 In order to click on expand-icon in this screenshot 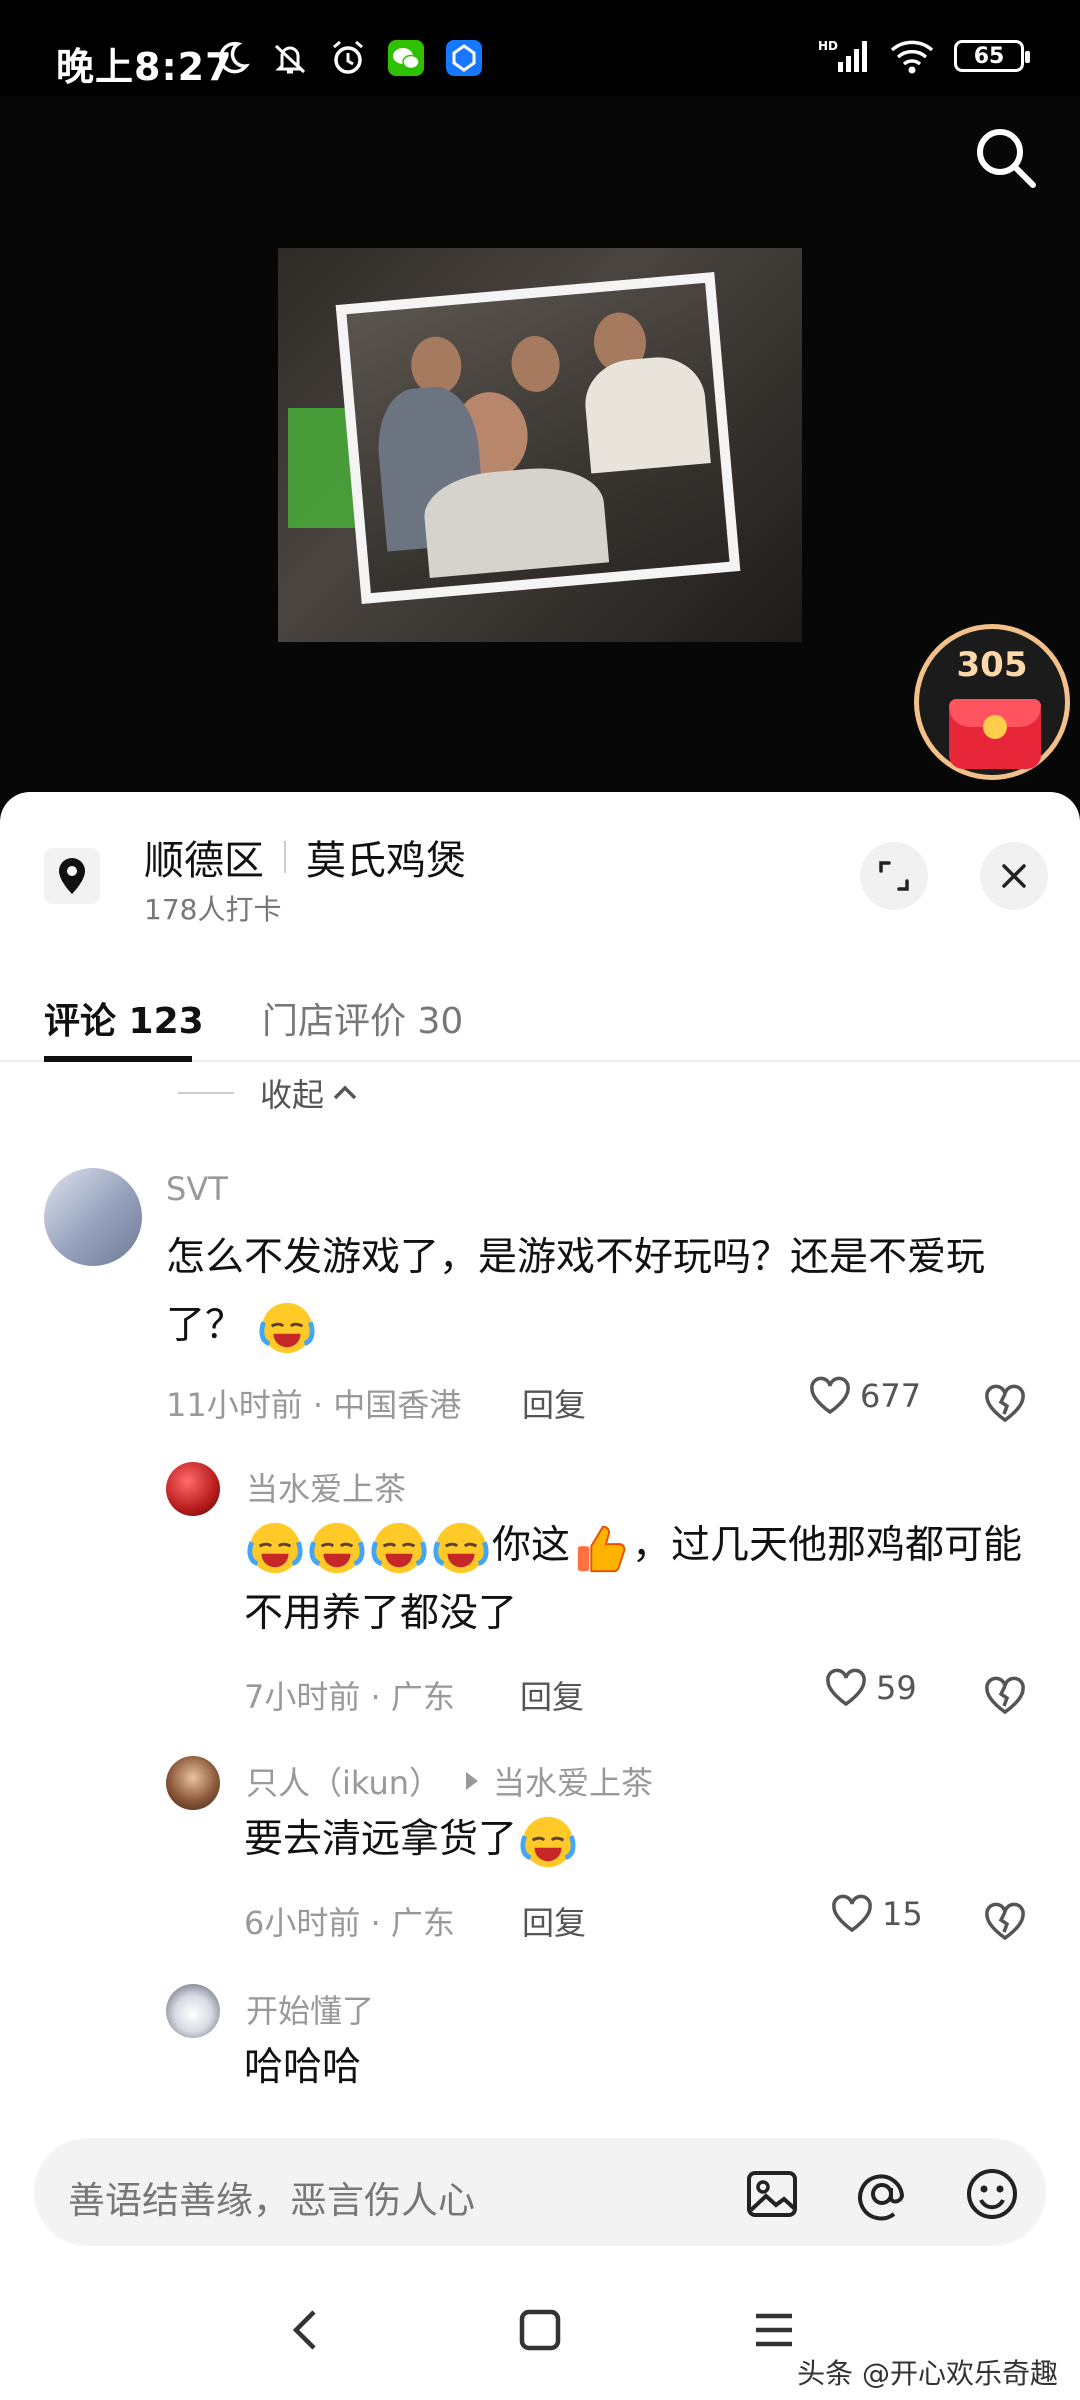, I will do `click(894, 876)`.